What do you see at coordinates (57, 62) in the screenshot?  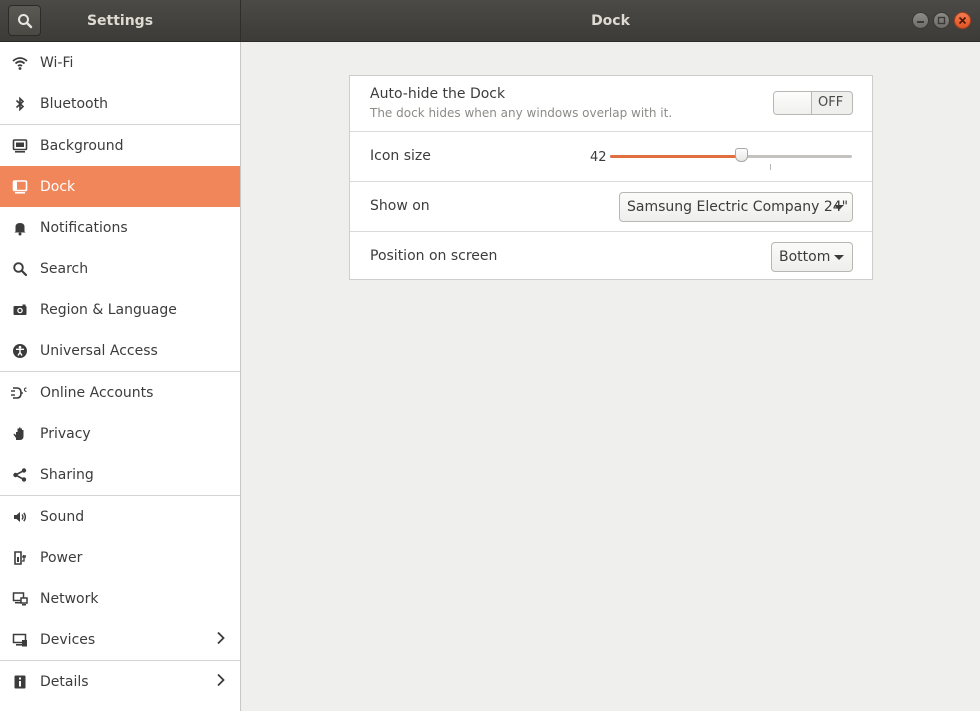 I see `sidebar-item-label: Wi-Fi` at bounding box center [57, 62].